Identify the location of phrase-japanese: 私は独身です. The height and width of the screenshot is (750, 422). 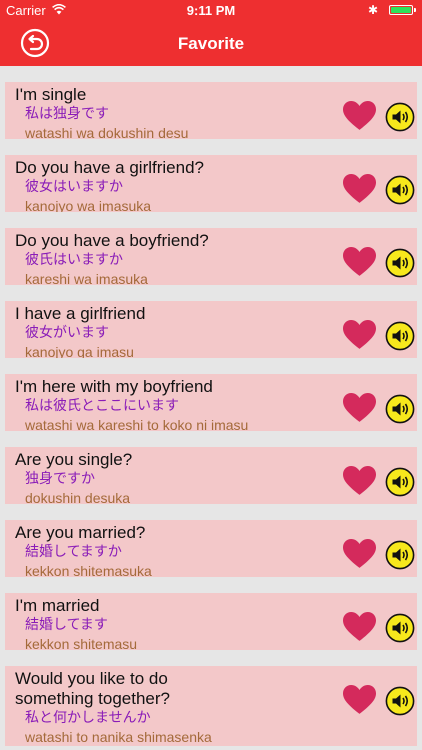
(67, 114).